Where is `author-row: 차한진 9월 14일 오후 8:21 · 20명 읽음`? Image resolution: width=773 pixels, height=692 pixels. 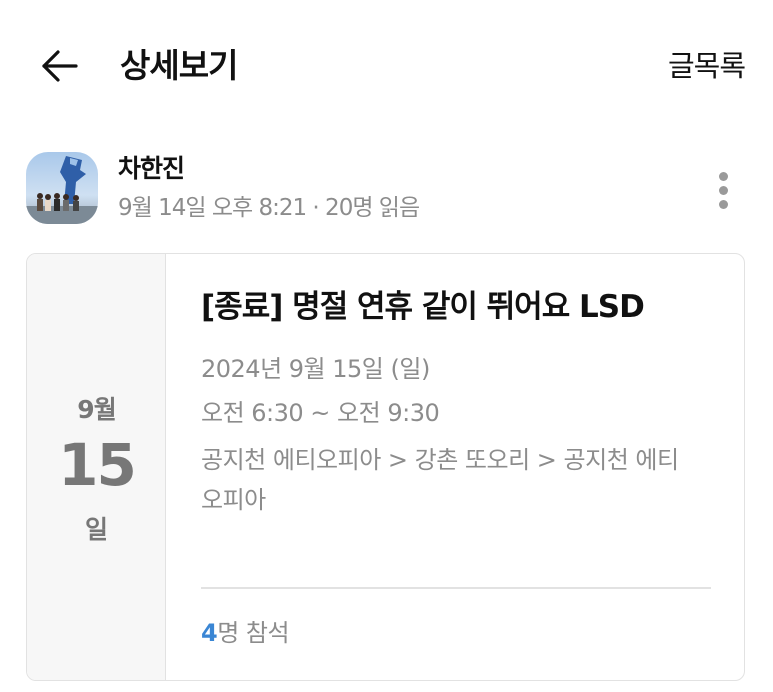 author-row: 차한진 9월 14일 오후 8:21 · 20명 읽음 is located at coordinates (386, 188).